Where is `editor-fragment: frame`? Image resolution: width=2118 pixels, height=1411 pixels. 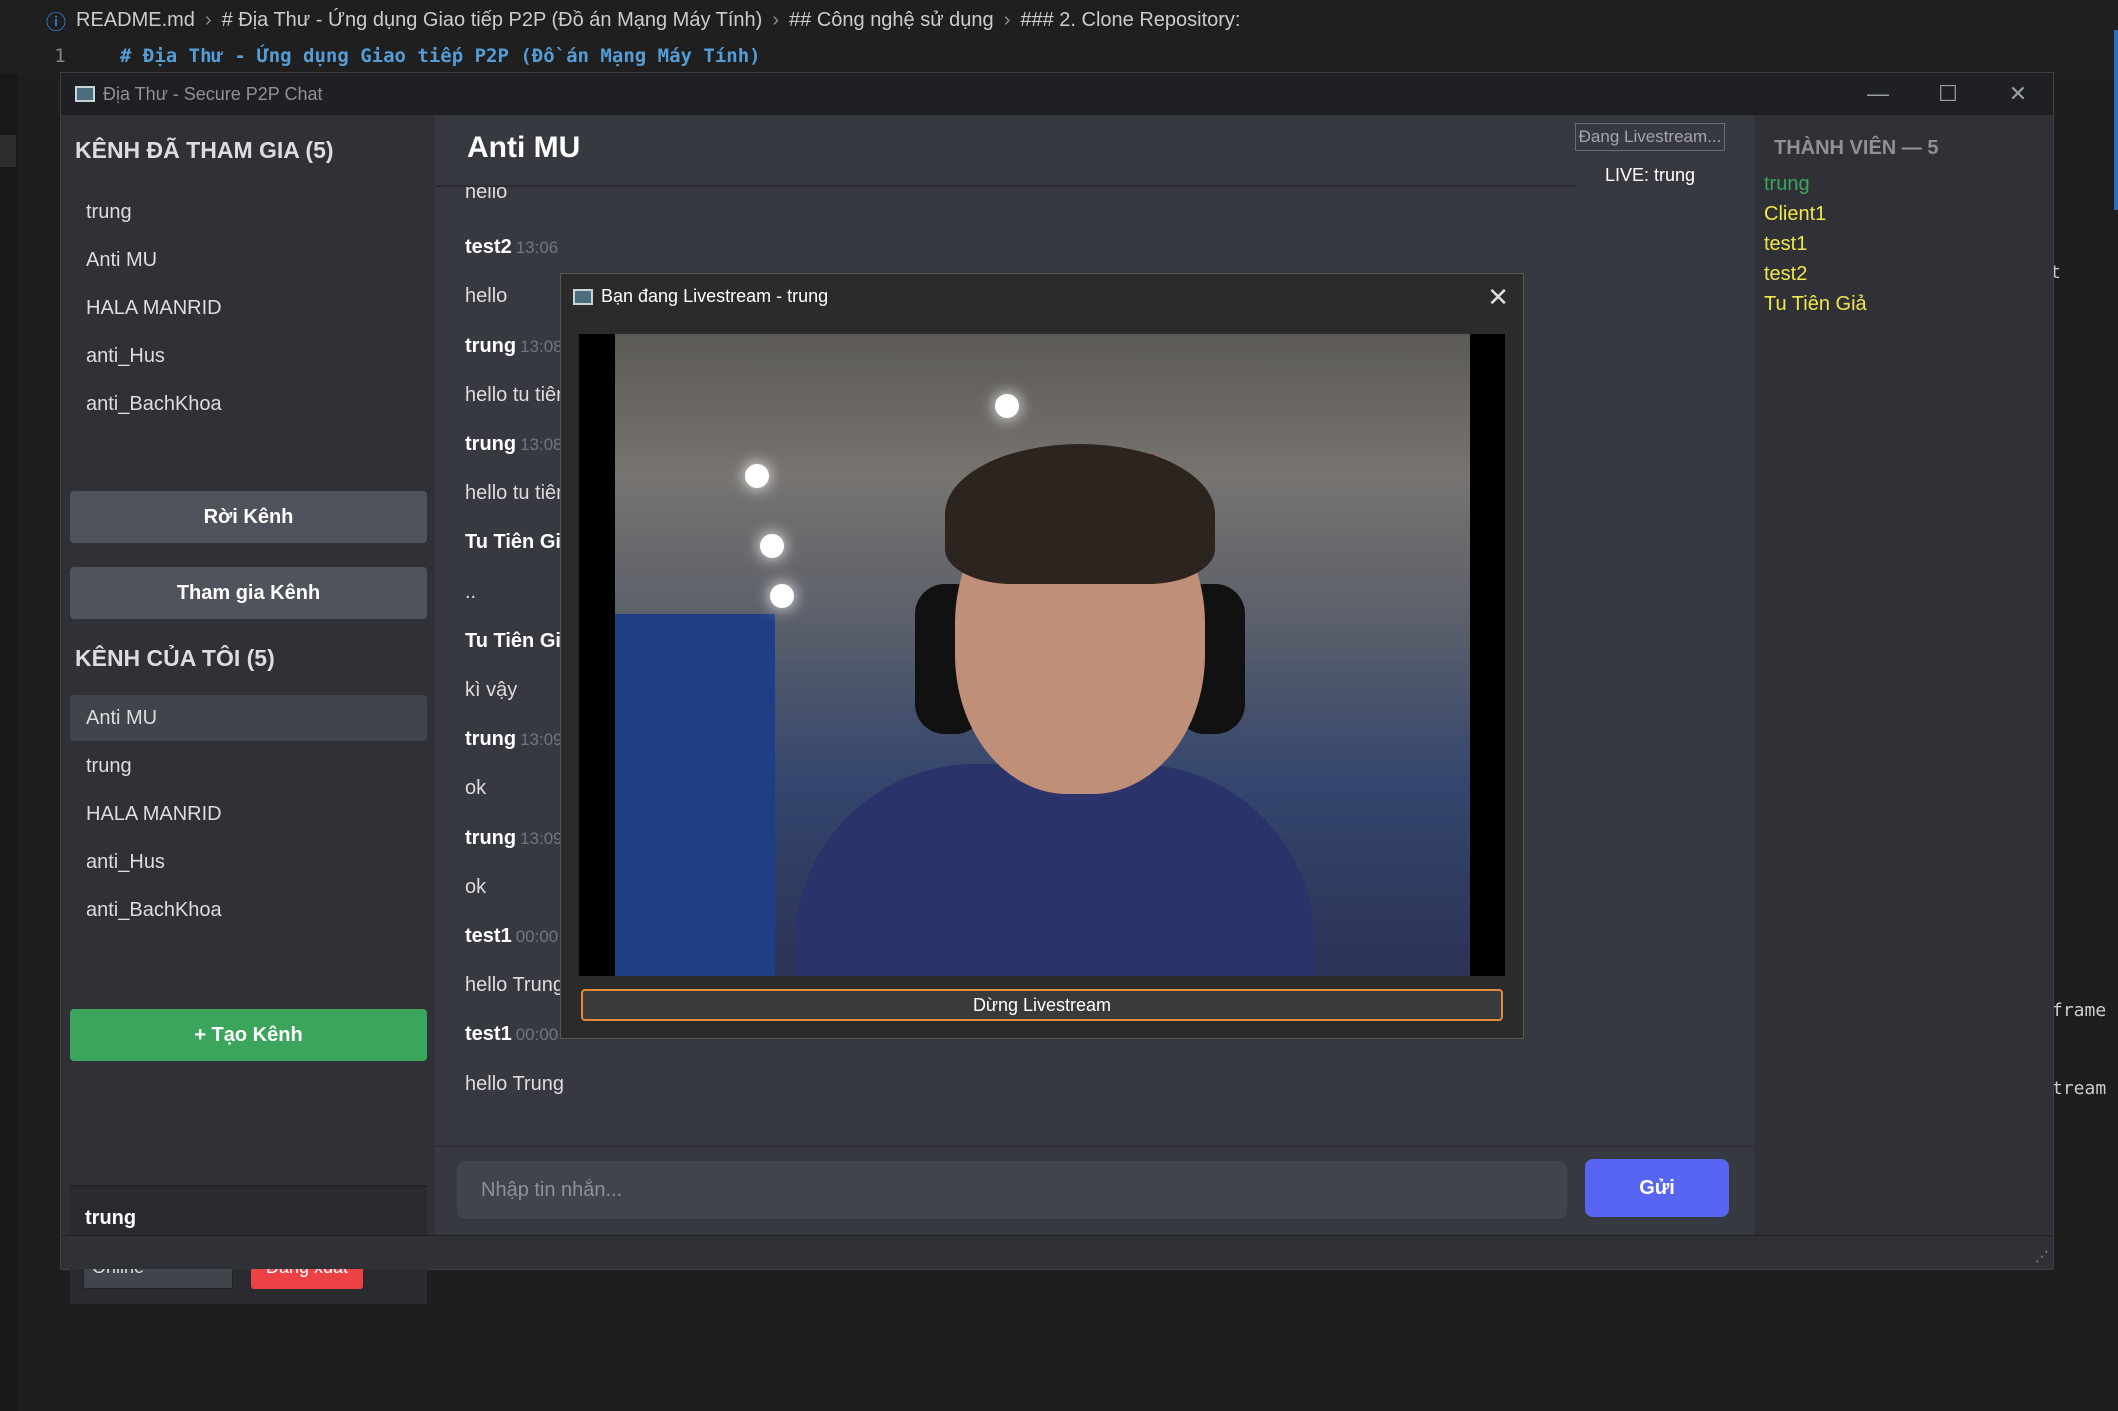 editor-fragment: frame is located at coordinates (2079, 1010).